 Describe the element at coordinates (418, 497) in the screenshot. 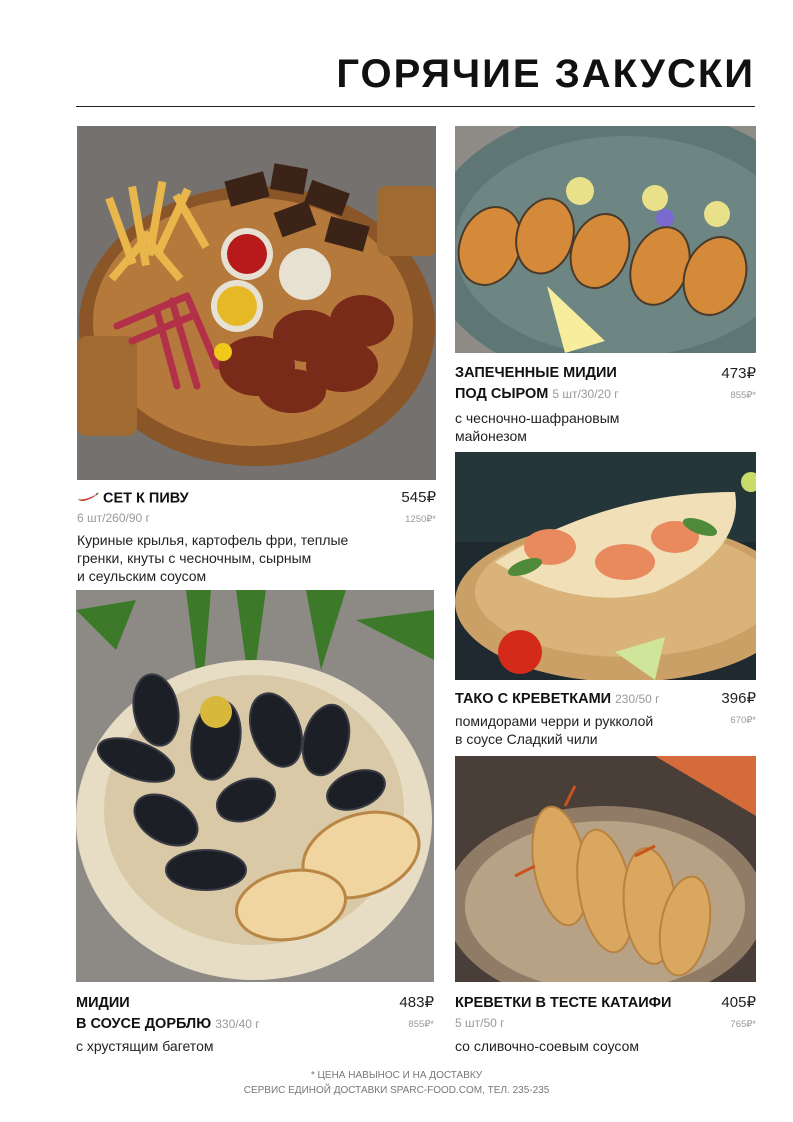

I see `item-price: 545₽` at that location.